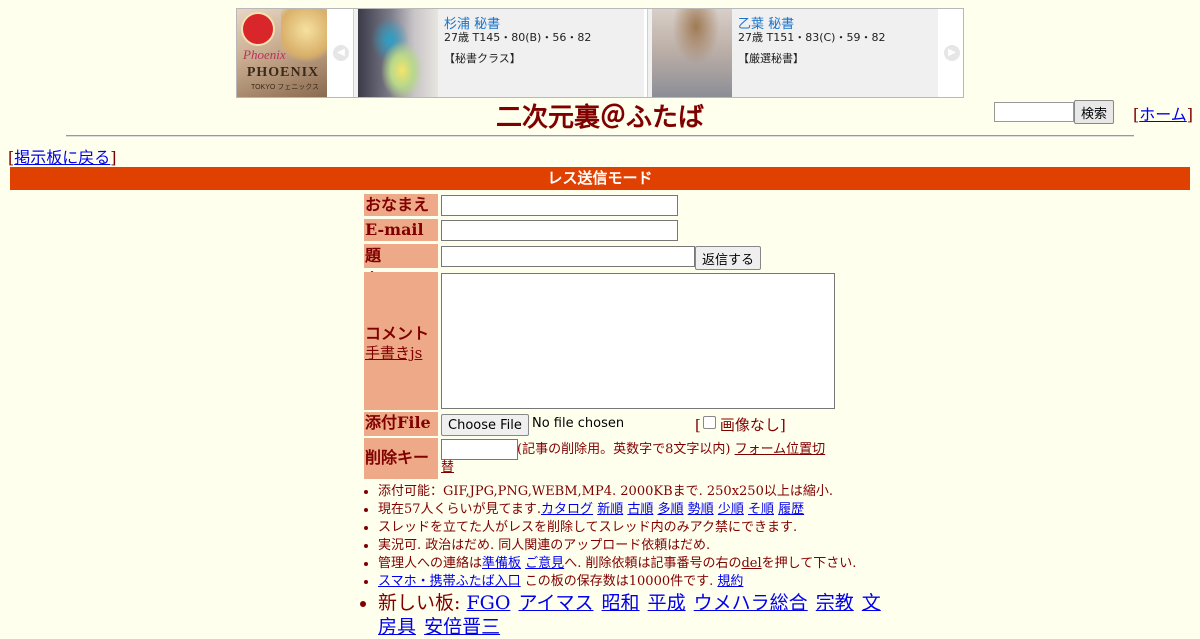  What do you see at coordinates (544, 563) in the screenshot?
I see `feedback-link: ご意見` at bounding box center [544, 563].